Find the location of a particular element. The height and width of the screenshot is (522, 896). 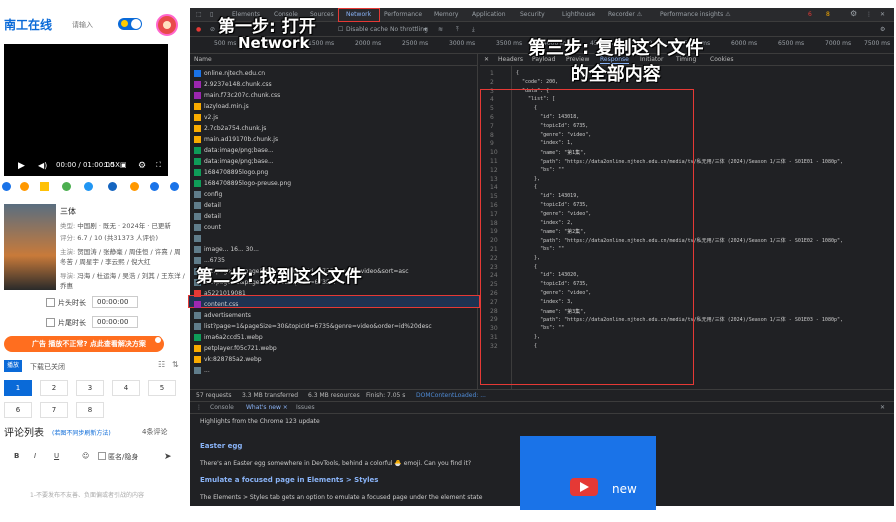

tab-security: Security is located at coordinates (532, 14).